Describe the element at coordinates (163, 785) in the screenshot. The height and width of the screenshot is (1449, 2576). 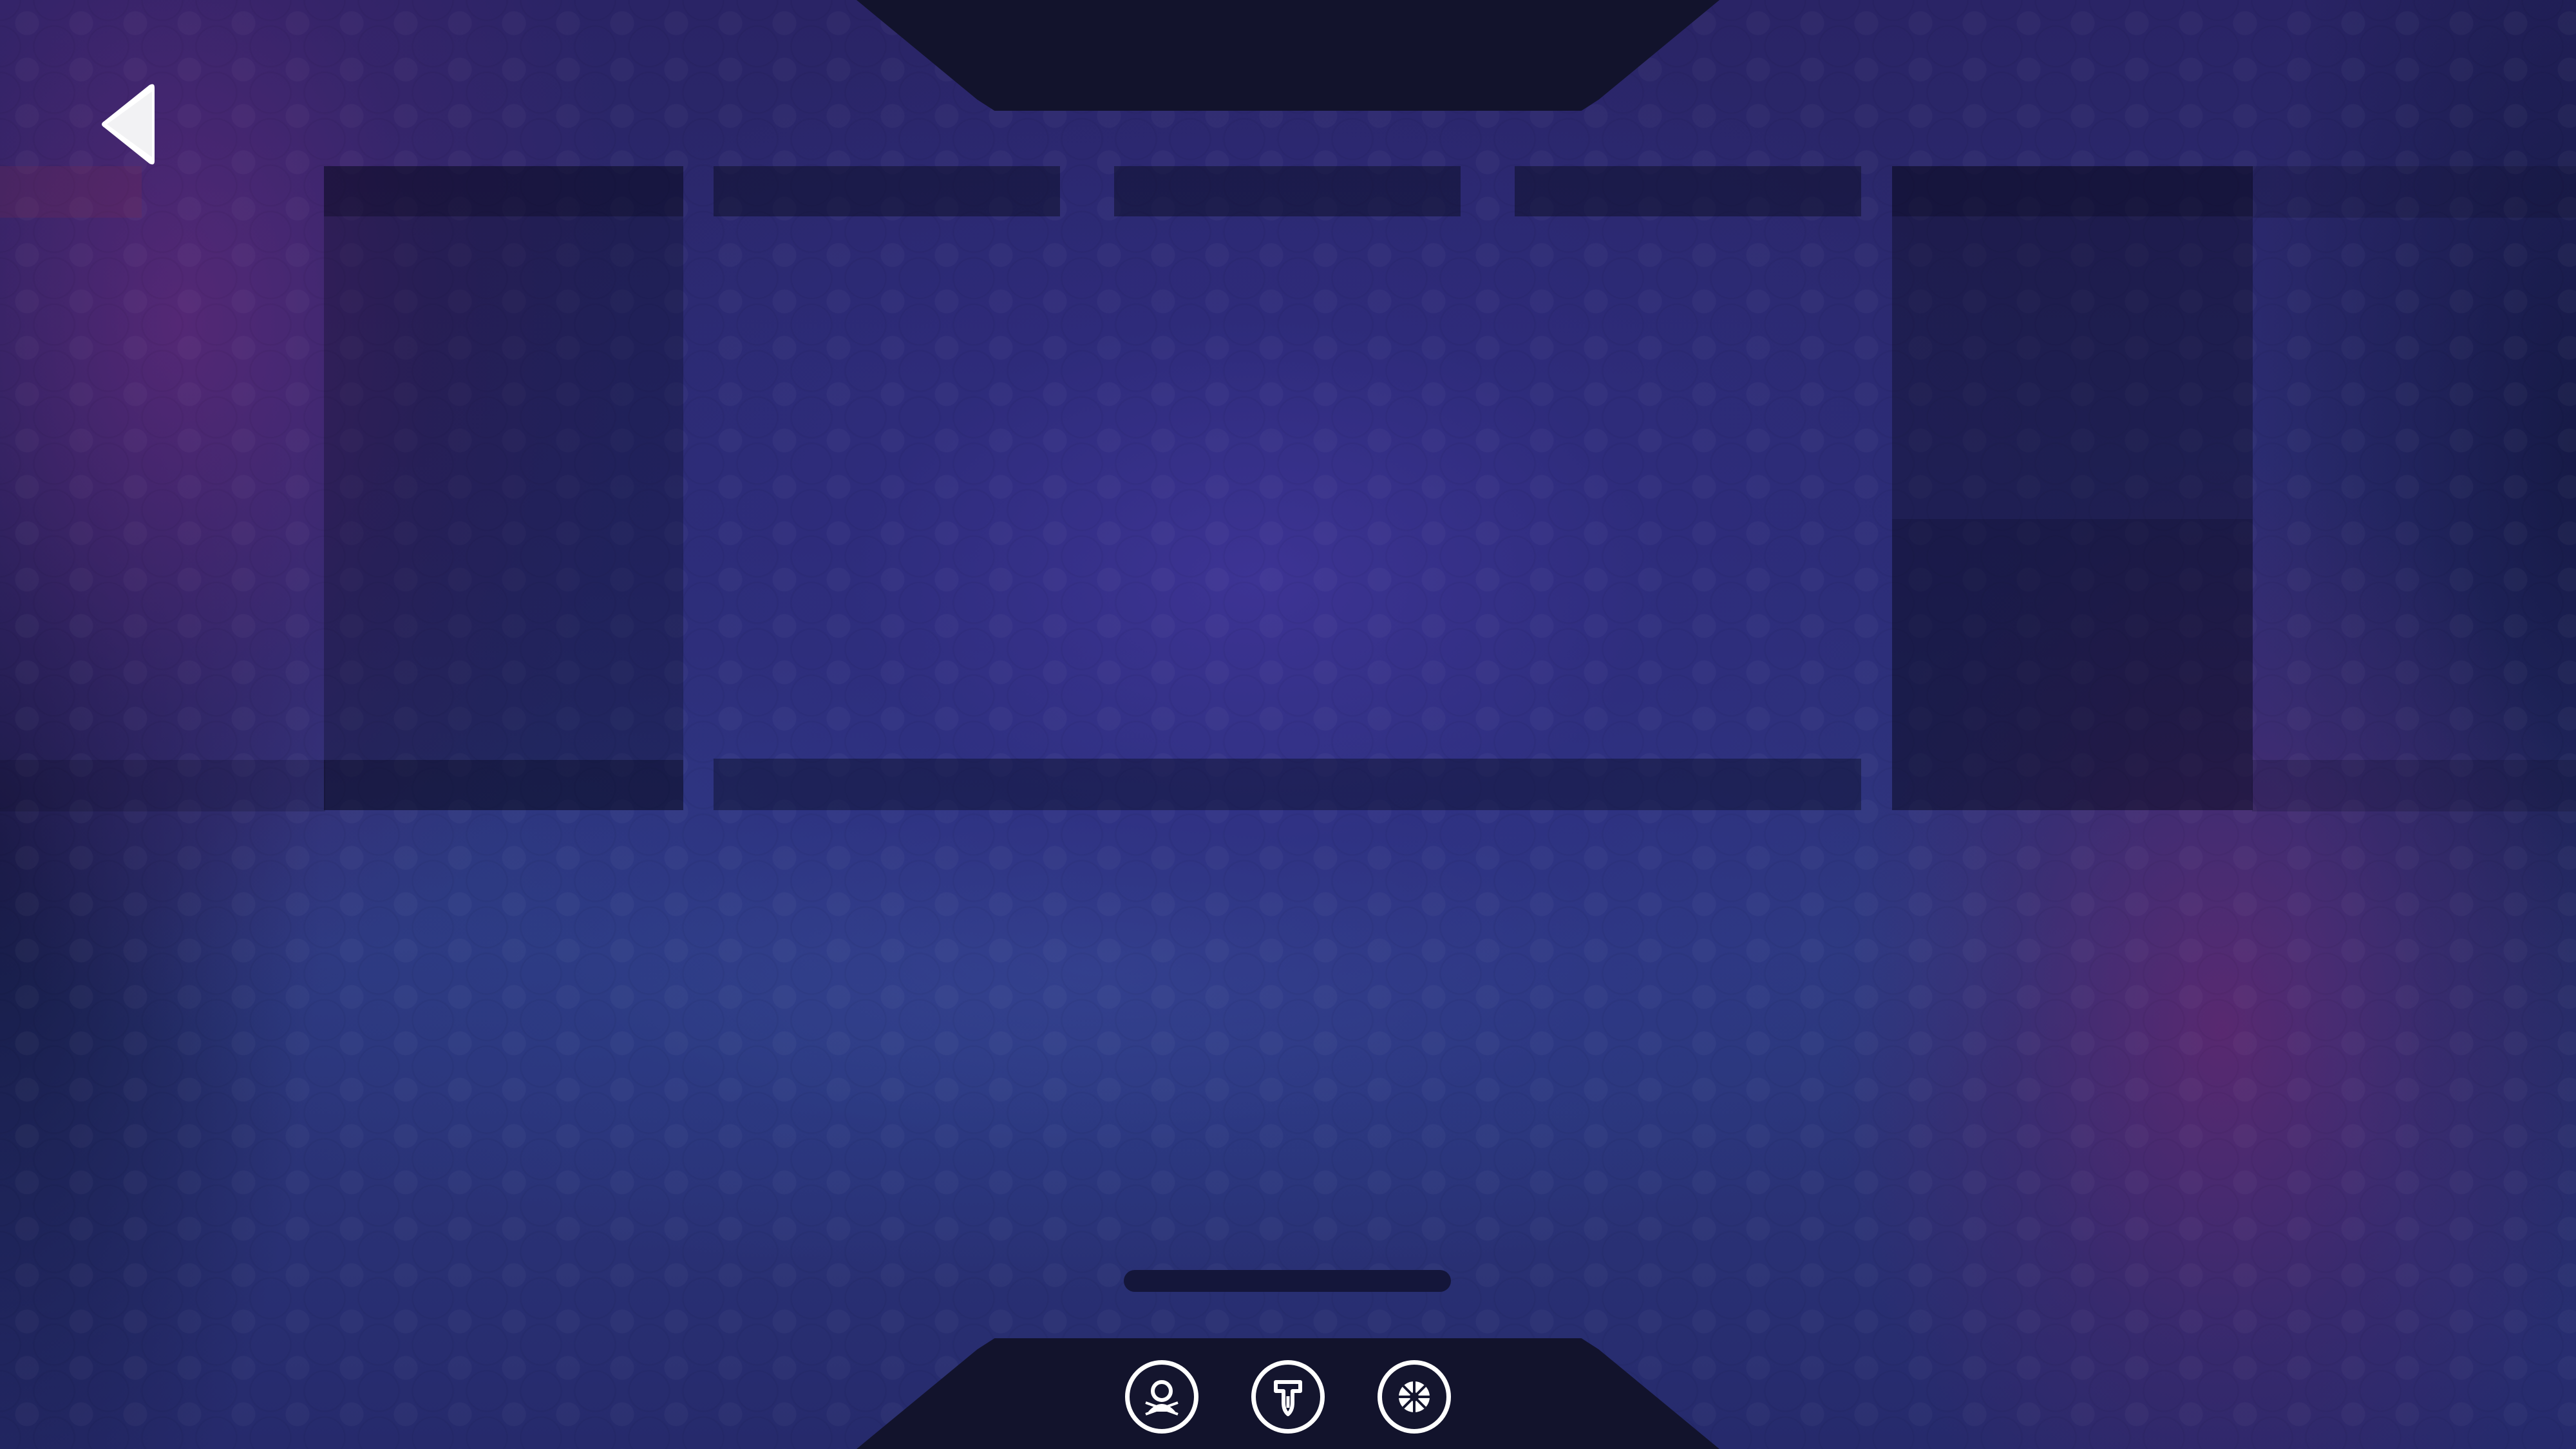
I see `left-edge-strip-bottom` at that location.